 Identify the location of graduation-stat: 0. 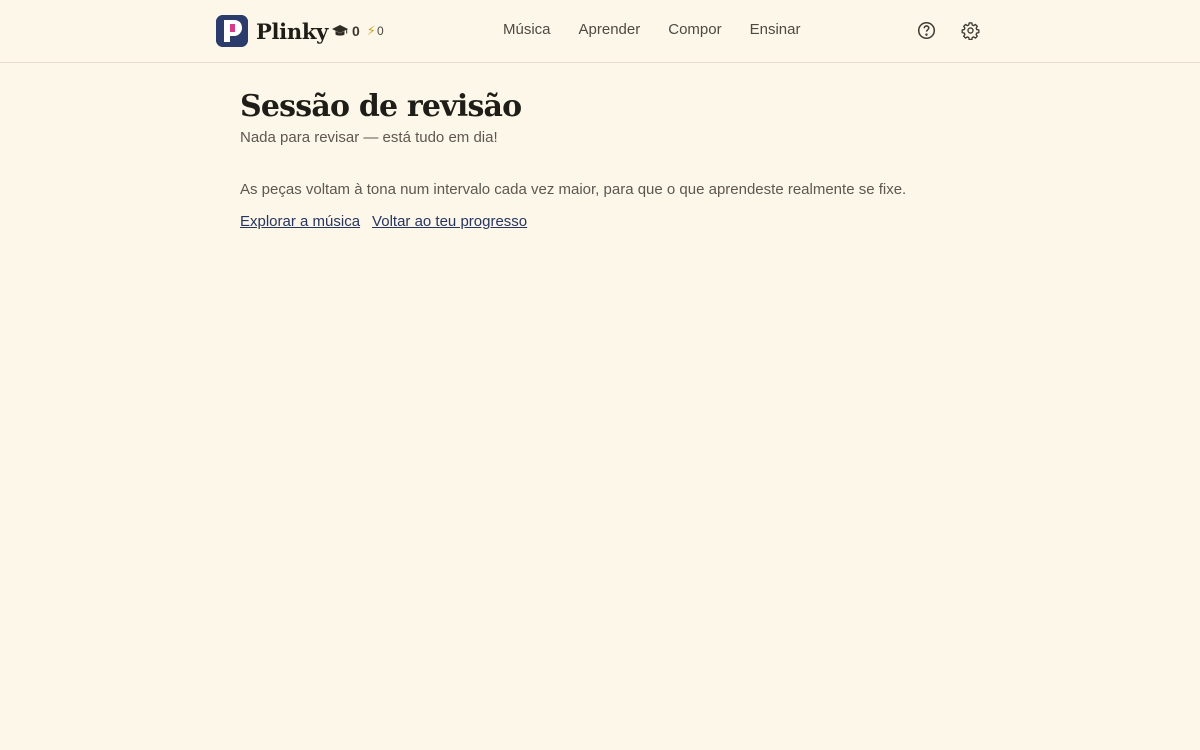
(346, 31).